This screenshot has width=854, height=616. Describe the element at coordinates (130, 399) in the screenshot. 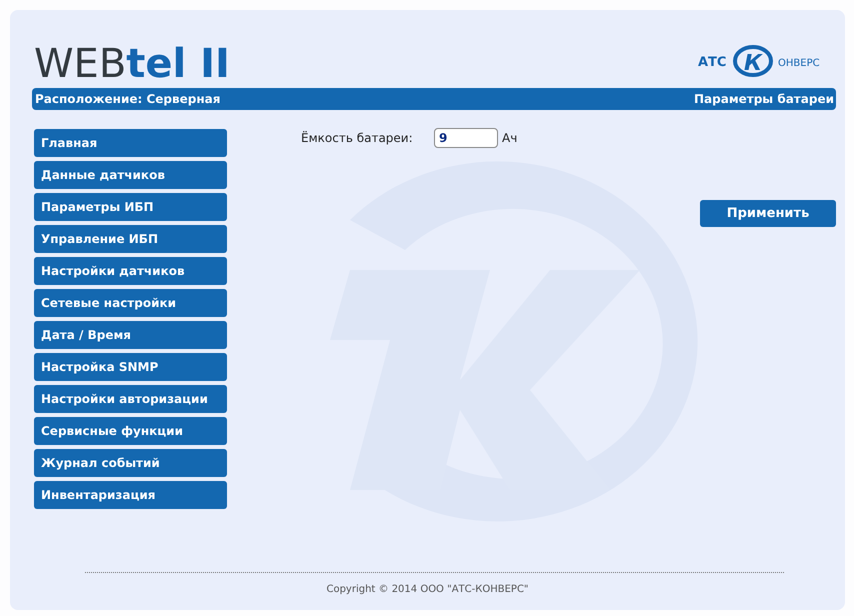

I see `menu-item: Настройки авторизации` at that location.